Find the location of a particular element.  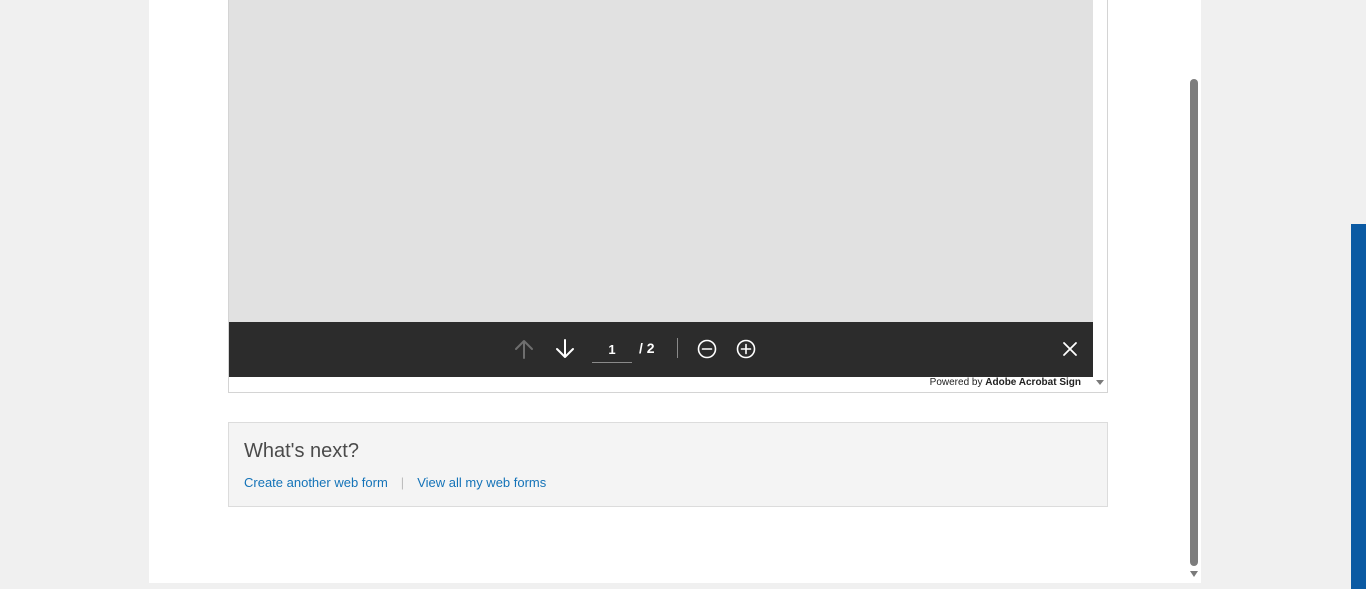

arrow-down-icon is located at coordinates (565, 348).